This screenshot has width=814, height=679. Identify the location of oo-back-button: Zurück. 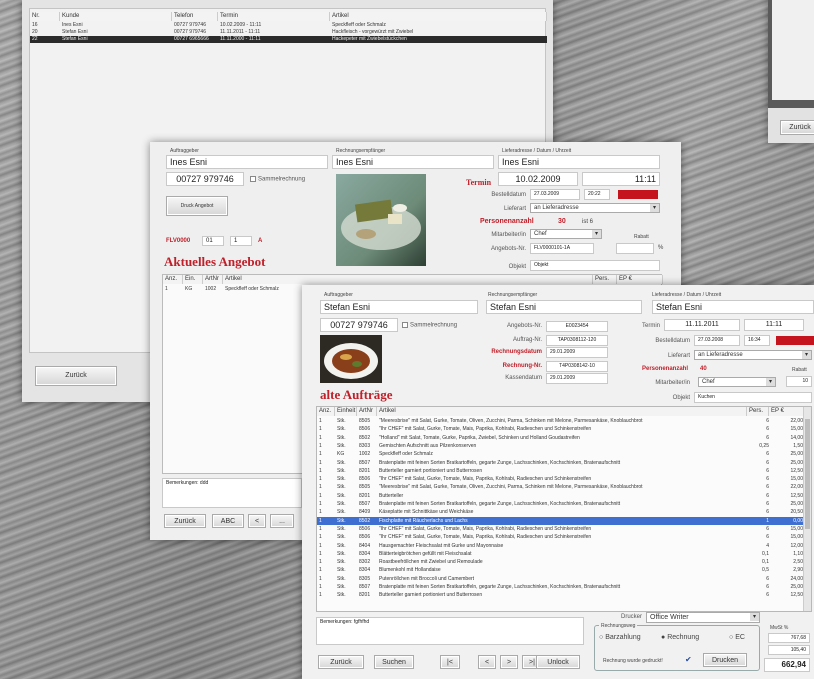
(341, 662).